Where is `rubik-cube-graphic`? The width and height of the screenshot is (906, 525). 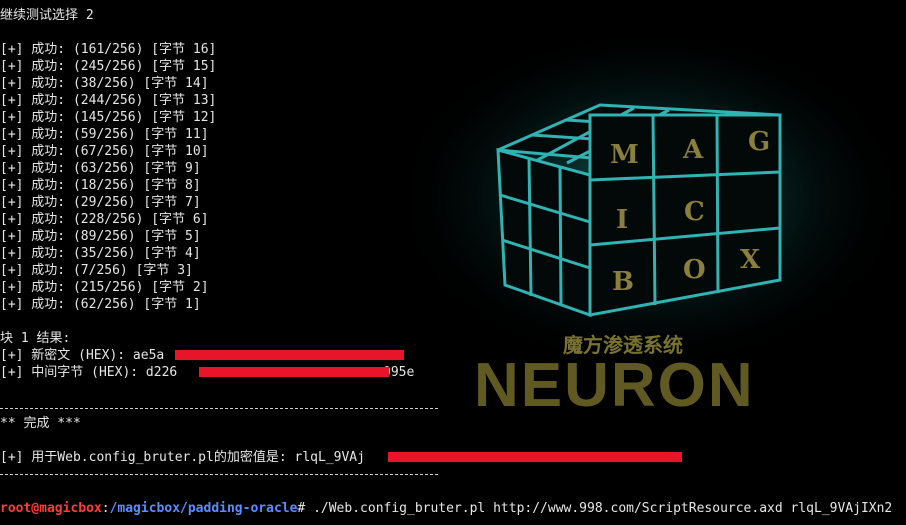 rubik-cube-graphic is located at coordinates (639, 210).